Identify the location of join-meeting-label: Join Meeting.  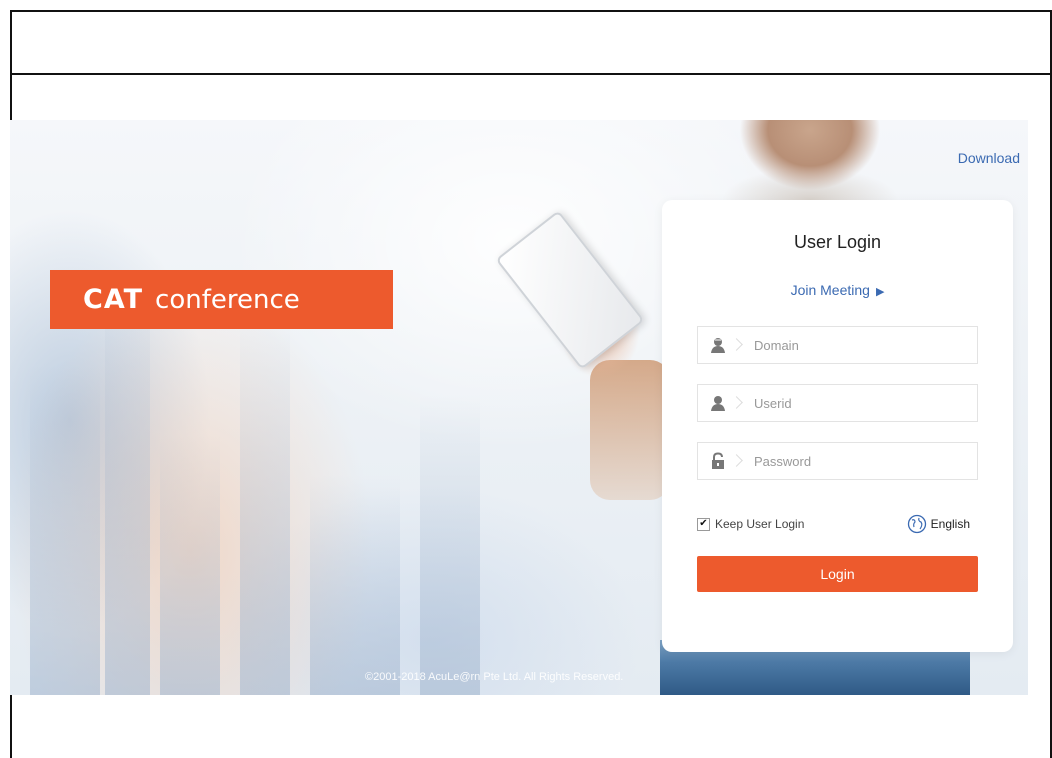
(830, 290).